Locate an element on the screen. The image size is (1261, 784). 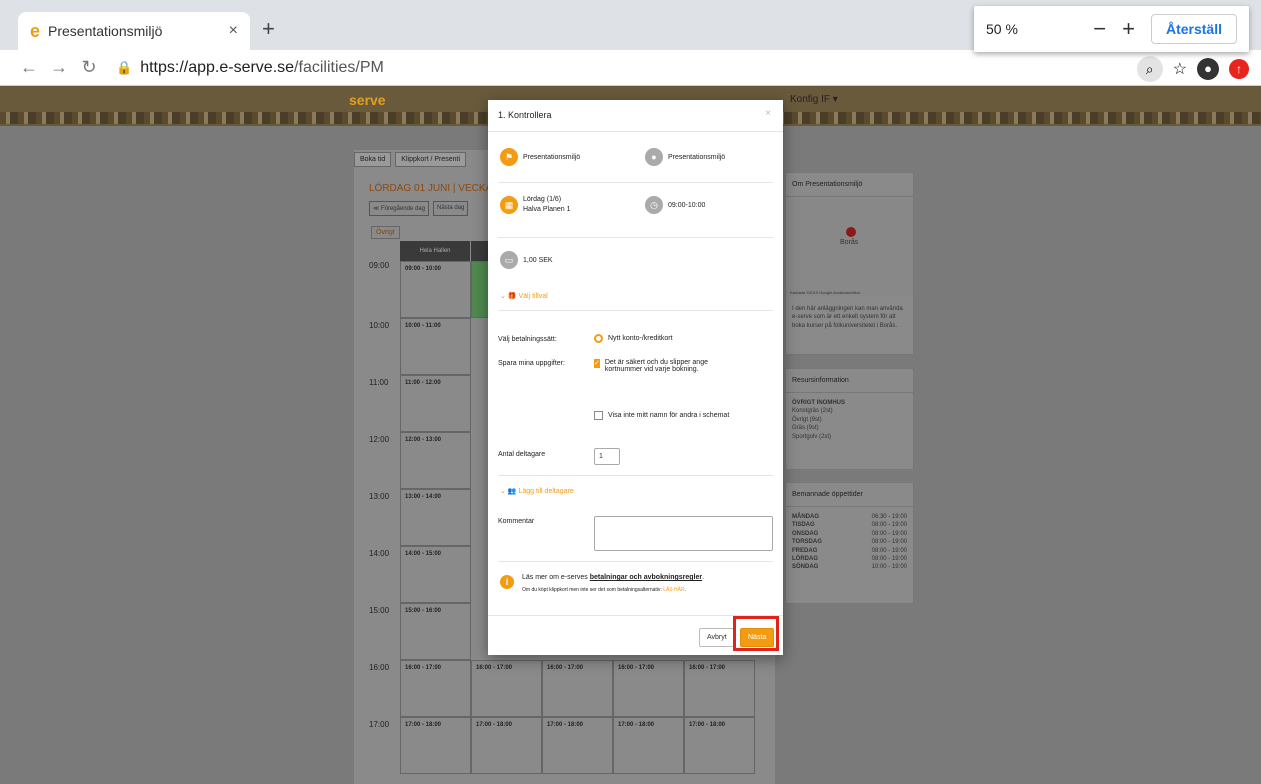
map-credit: Kartdata ©2019 Google Användarvillkor is located at coordinates (825, 292).